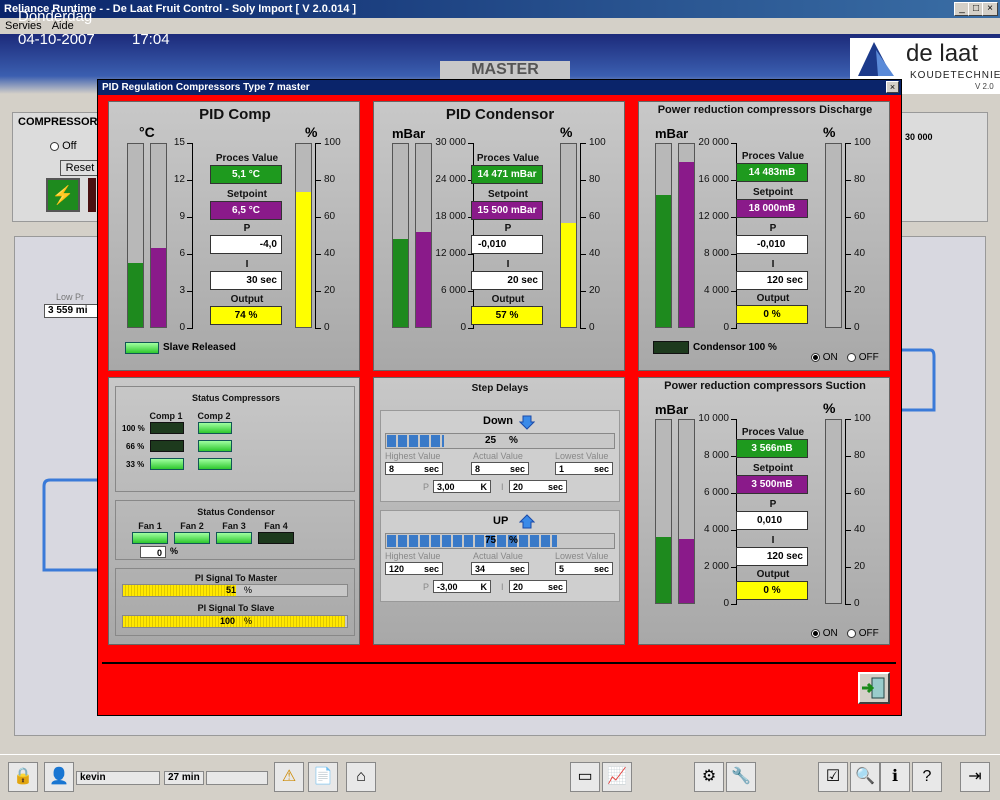  I want to click on pr-suction-off-radio: OFF, so click(863, 633).